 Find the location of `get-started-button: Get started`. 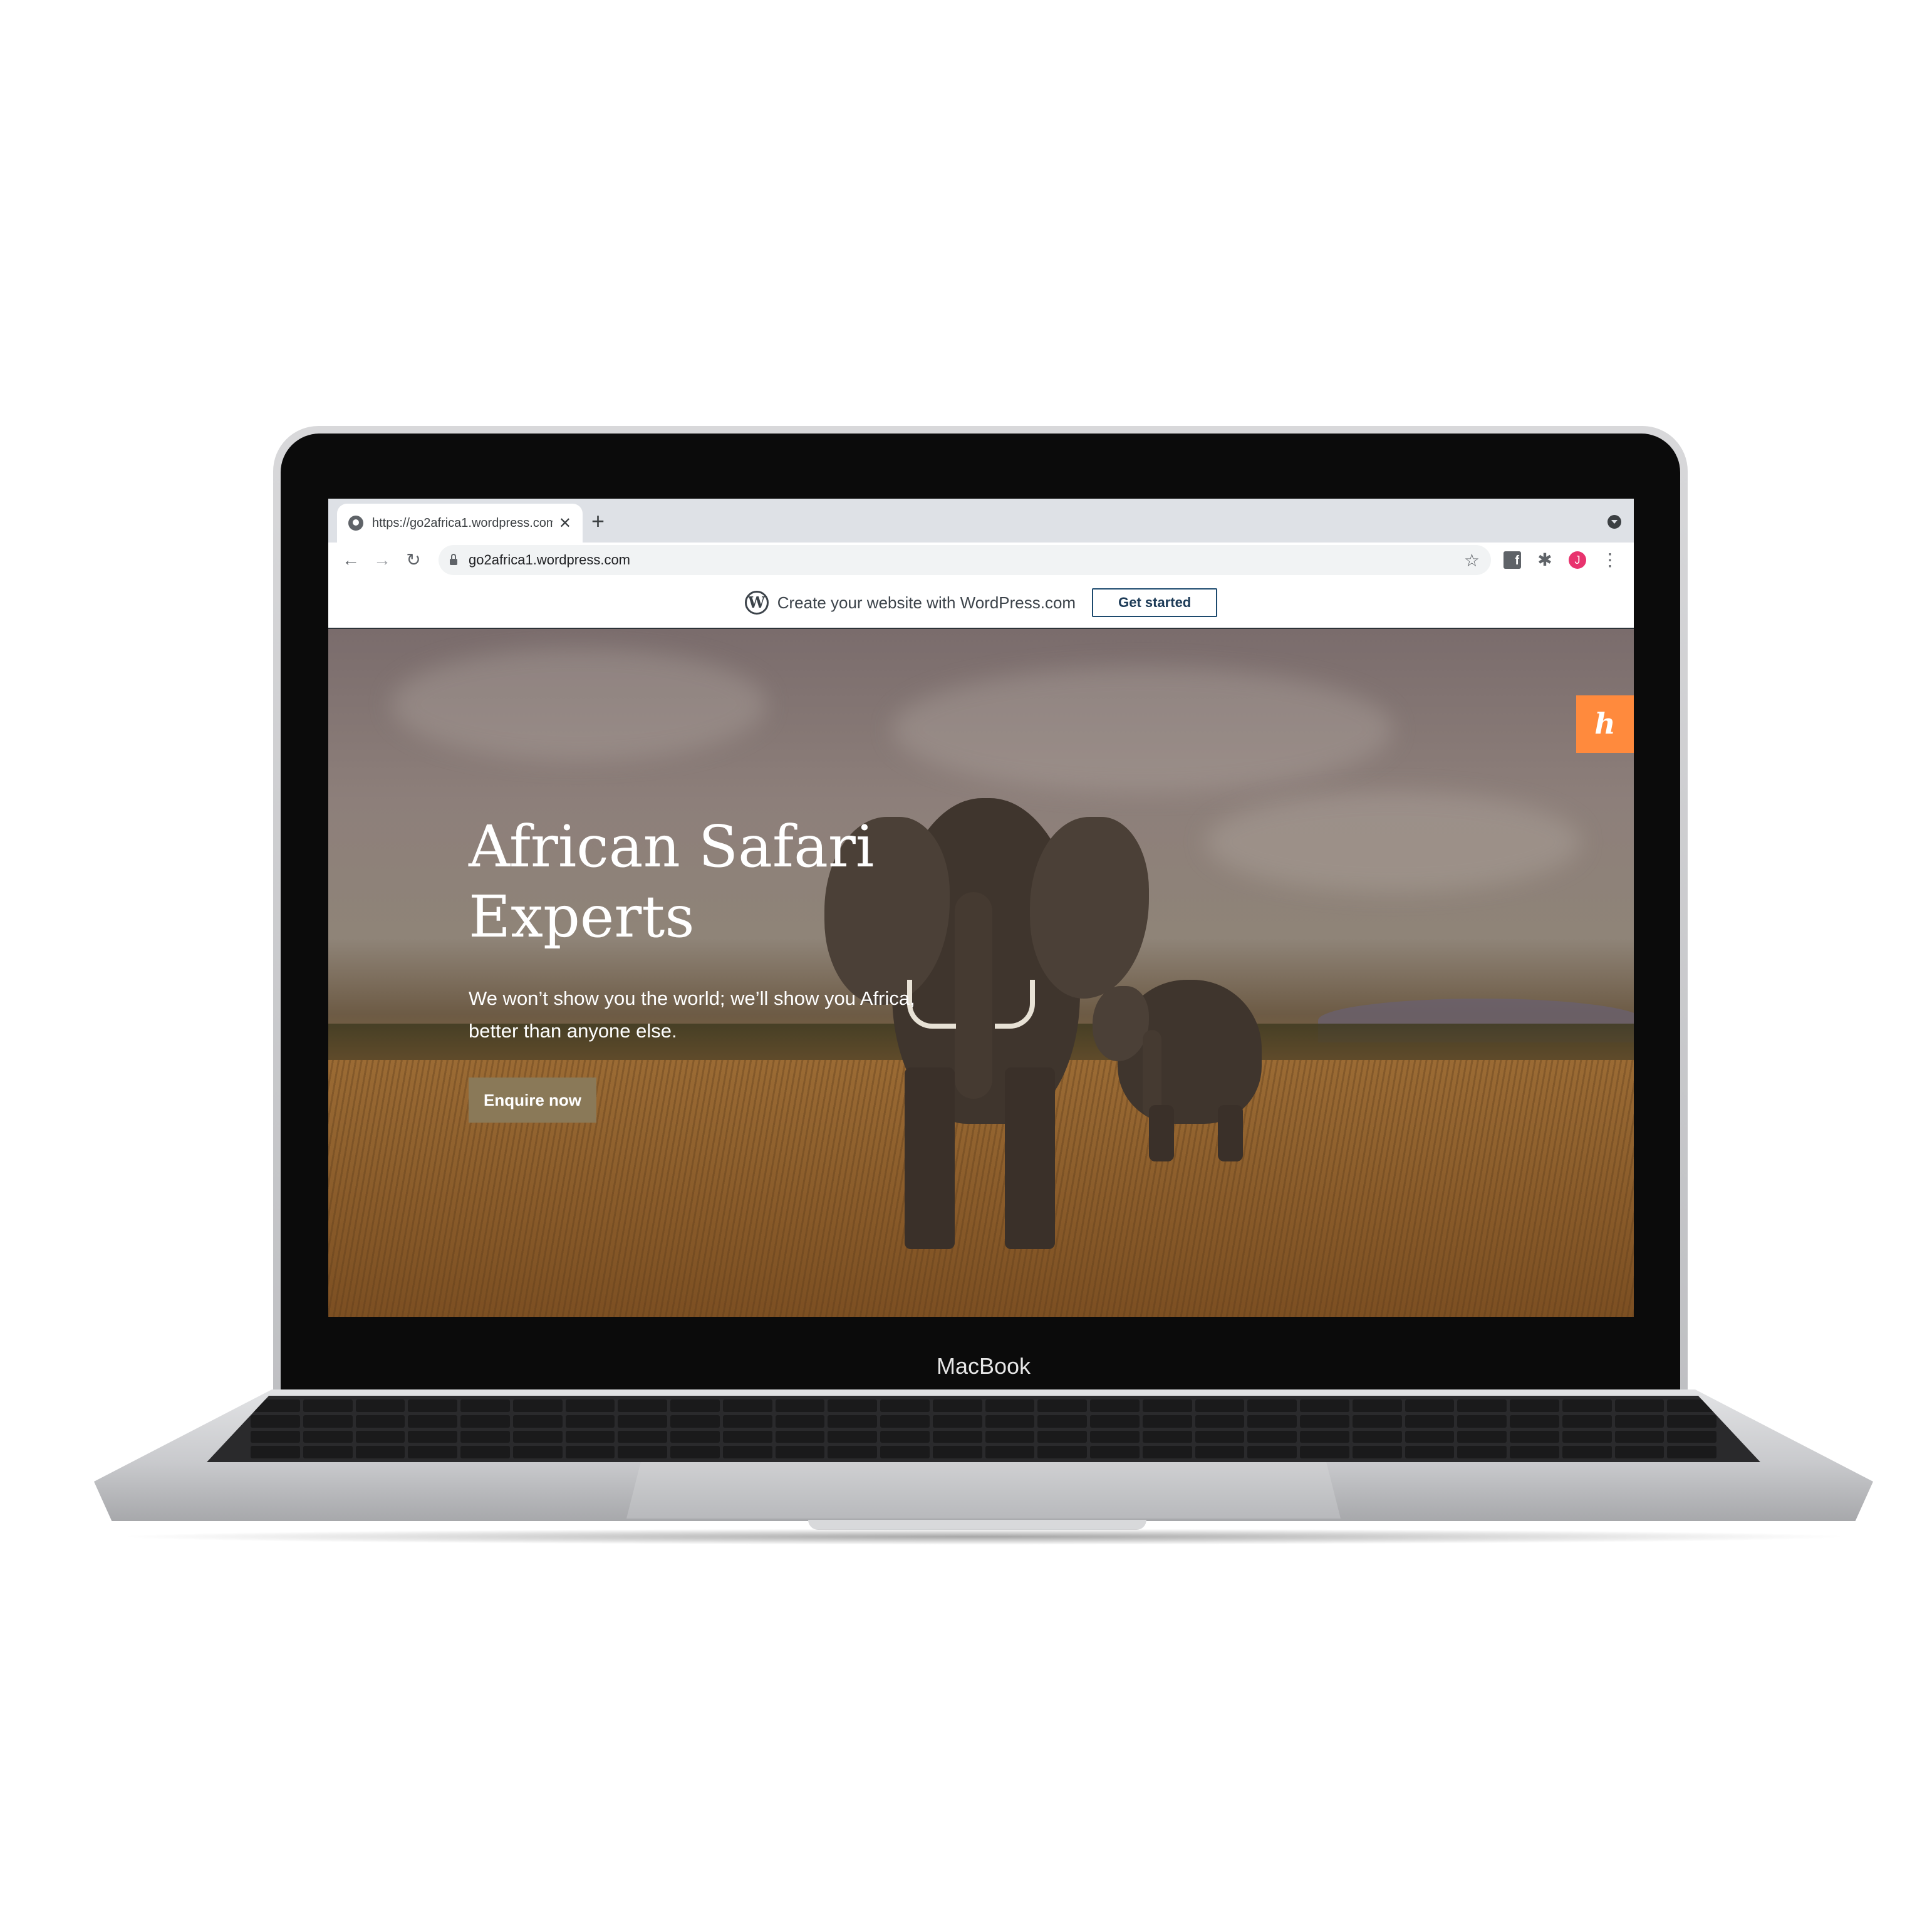

get-started-button: Get started is located at coordinates (1155, 602).